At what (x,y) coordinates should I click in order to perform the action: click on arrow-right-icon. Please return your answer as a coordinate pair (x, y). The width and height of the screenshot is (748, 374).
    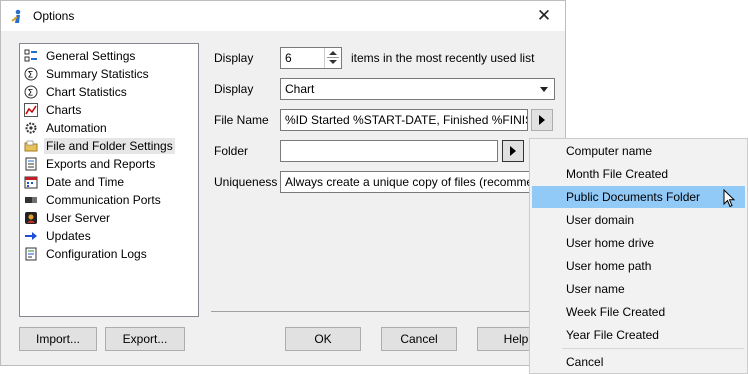
    Looking at the image, I should click on (31, 236).